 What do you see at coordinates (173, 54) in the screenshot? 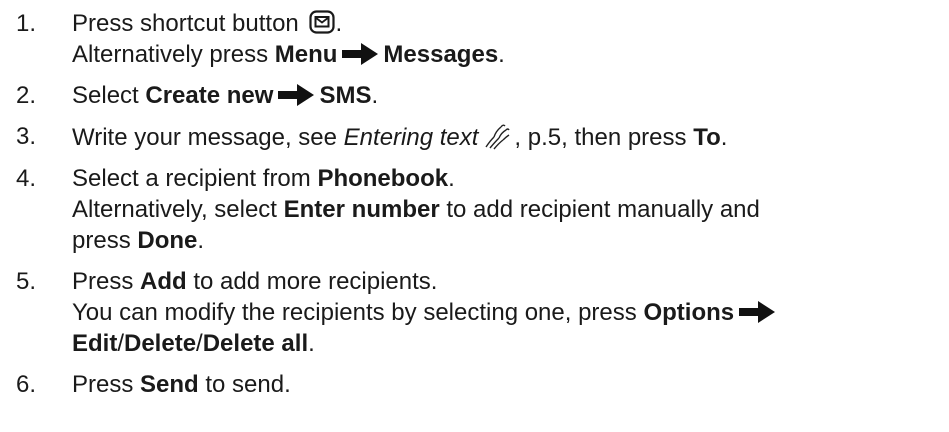
I see `text-run: Alternatively press` at bounding box center [173, 54].